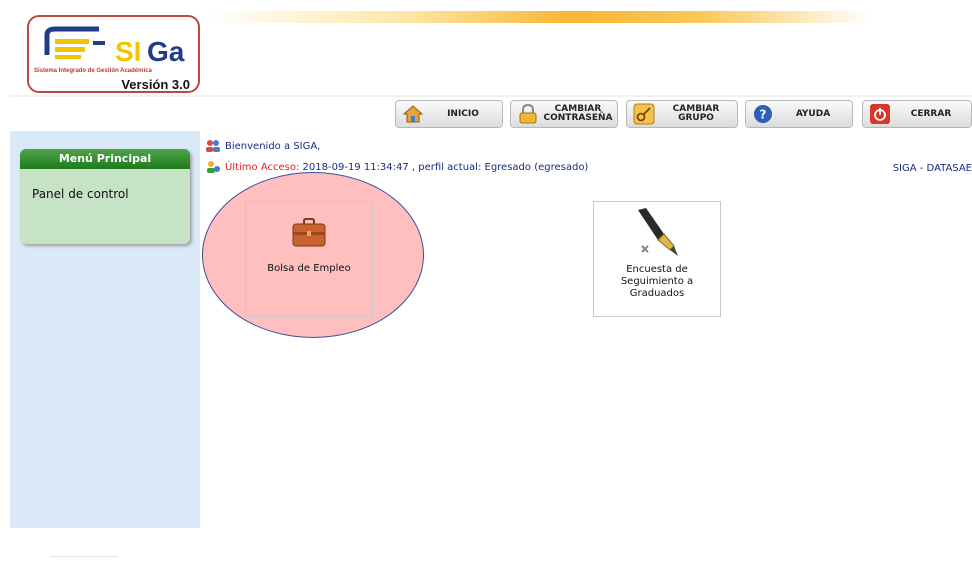  What do you see at coordinates (84, 560) in the screenshot?
I see `footer-line` at bounding box center [84, 560].